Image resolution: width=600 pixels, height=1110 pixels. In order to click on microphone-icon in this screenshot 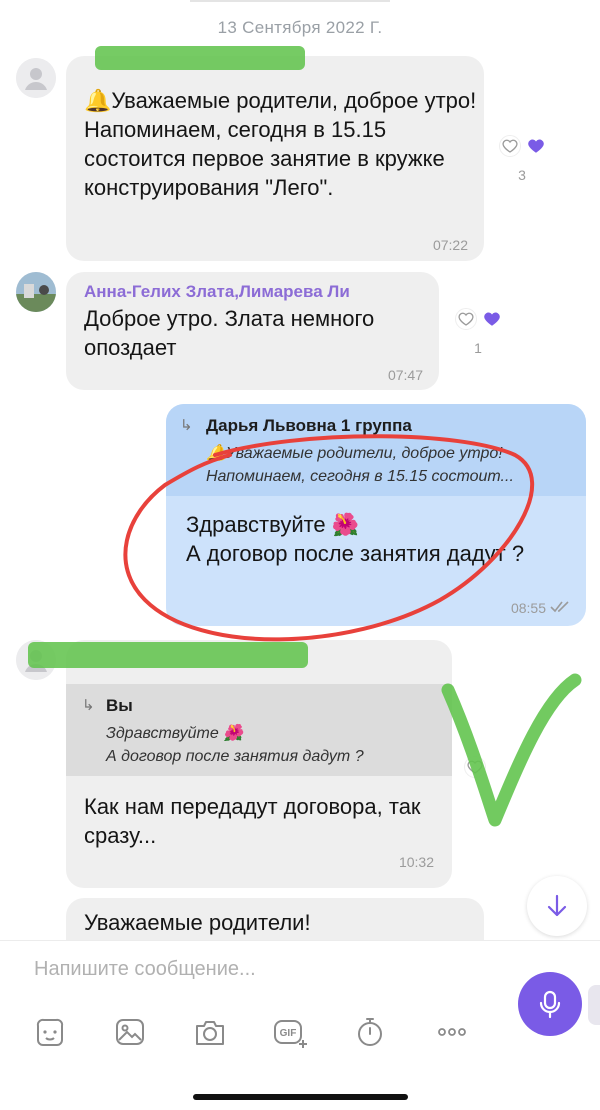, I will do `click(550, 1004)`.